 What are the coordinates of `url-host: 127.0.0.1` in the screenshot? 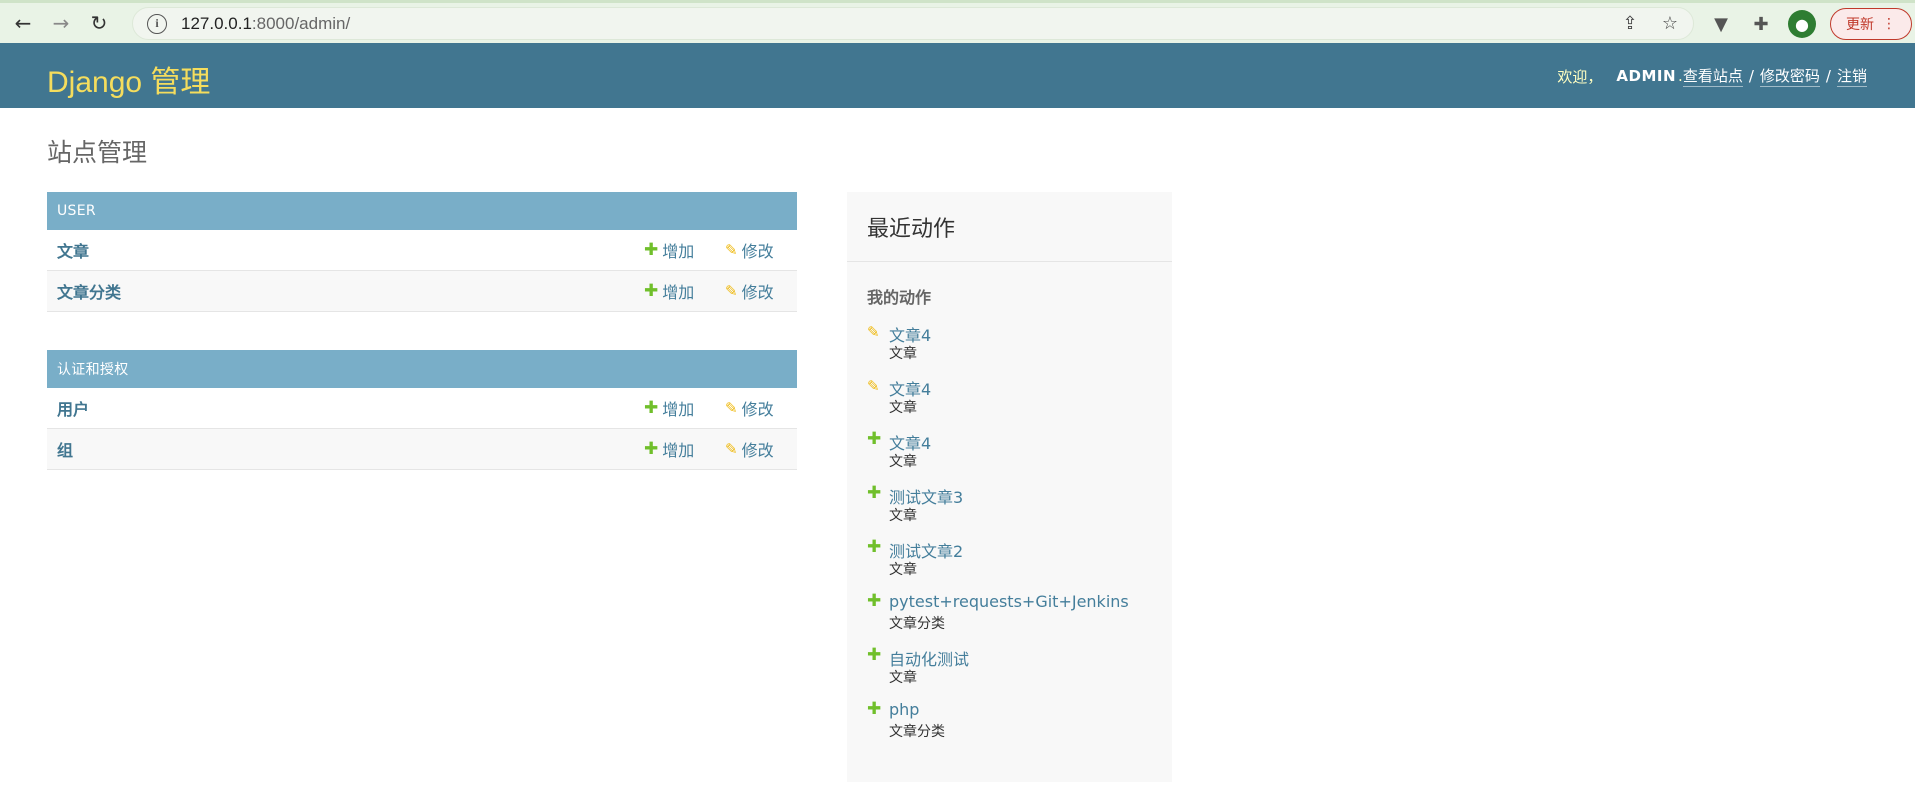 It's located at (216, 23).